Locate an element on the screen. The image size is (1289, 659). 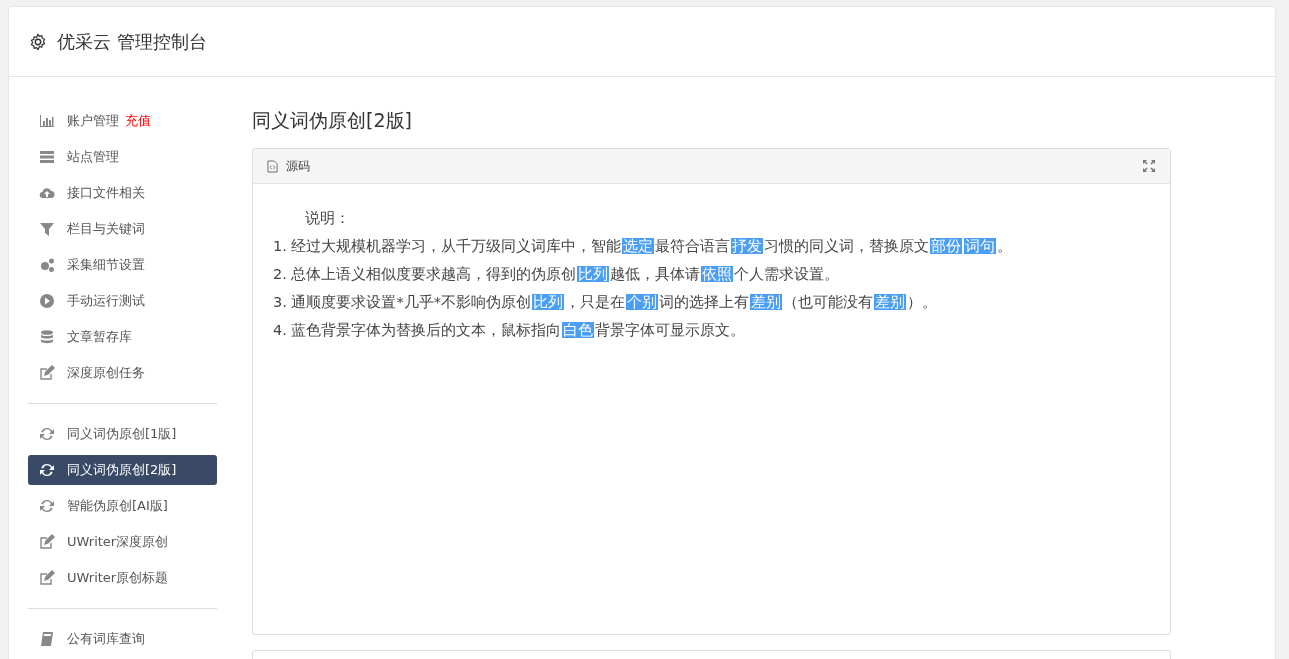
play-icon is located at coordinates (47, 301).